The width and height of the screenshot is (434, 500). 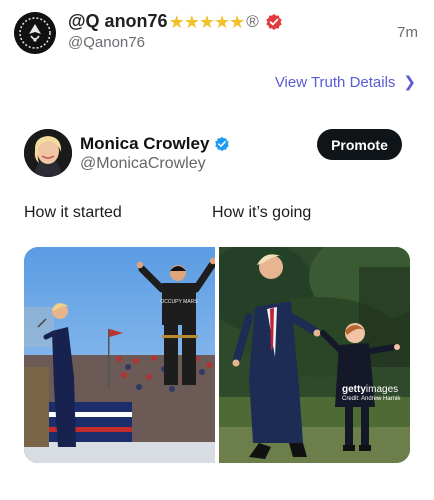 I want to click on getty-brand-light: images, so click(x=382, y=389).